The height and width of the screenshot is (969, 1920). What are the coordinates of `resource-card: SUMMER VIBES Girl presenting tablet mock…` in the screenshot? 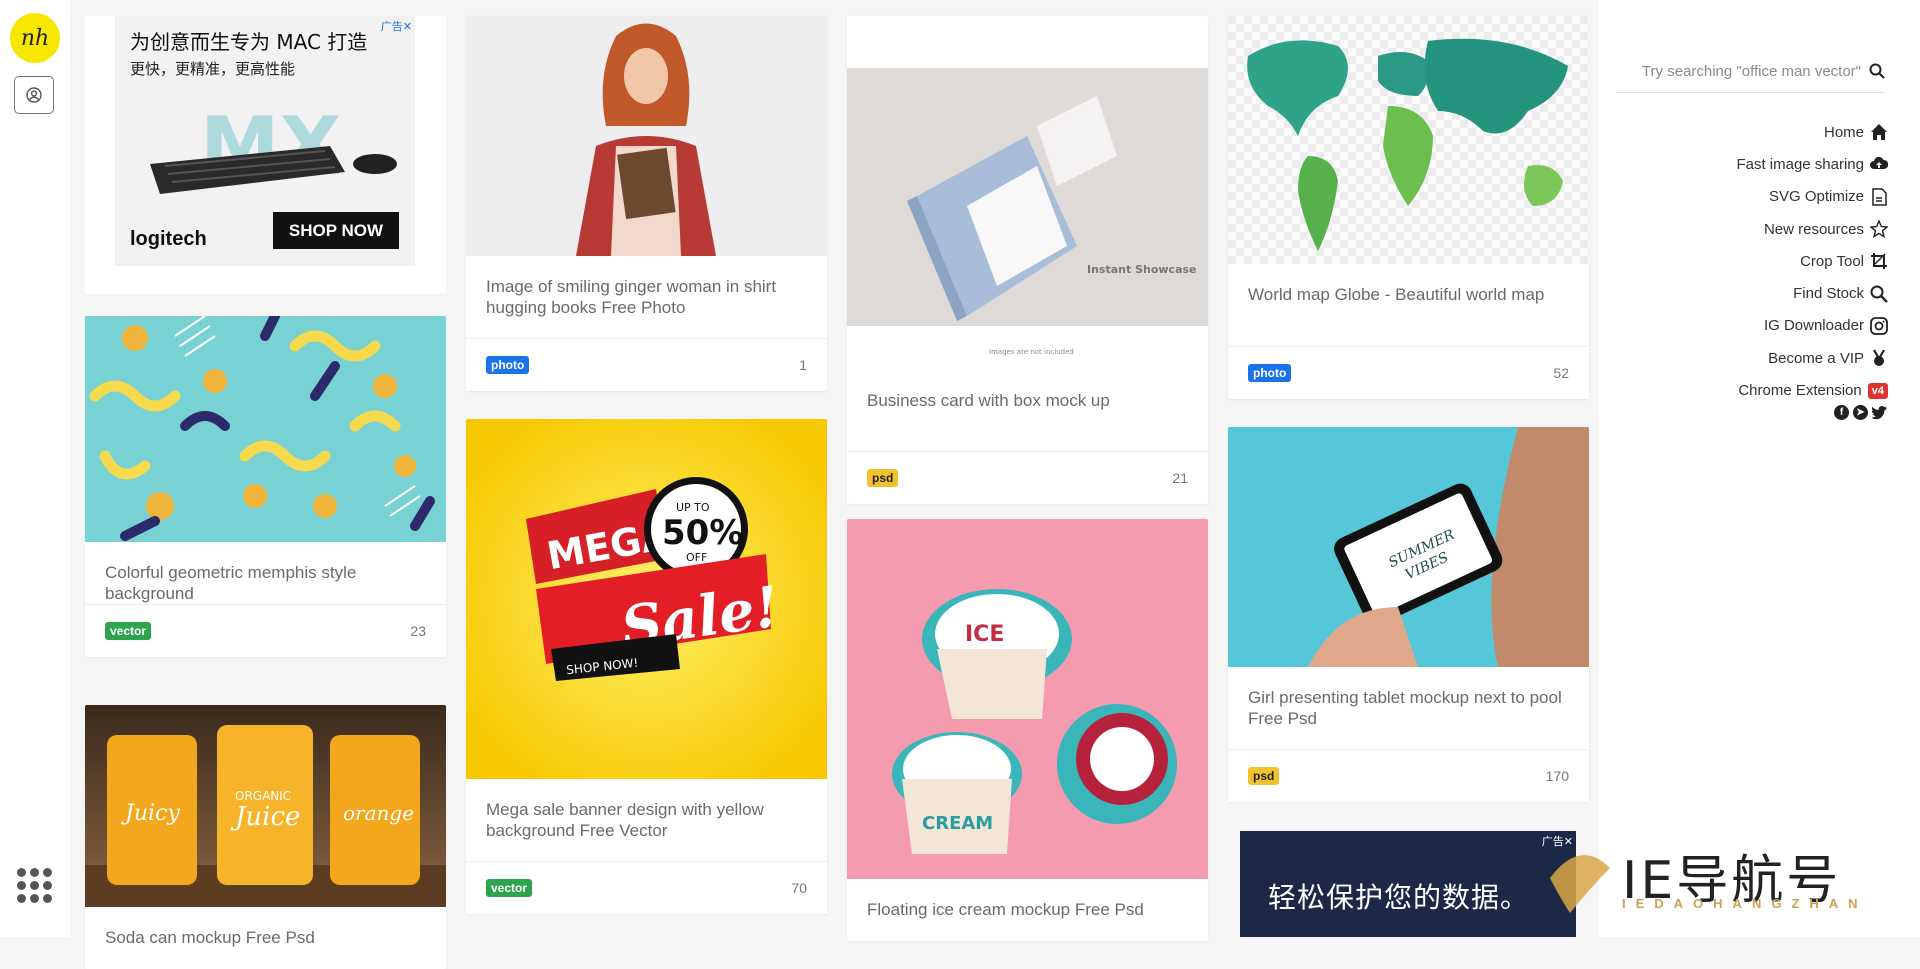 It's located at (1408, 614).